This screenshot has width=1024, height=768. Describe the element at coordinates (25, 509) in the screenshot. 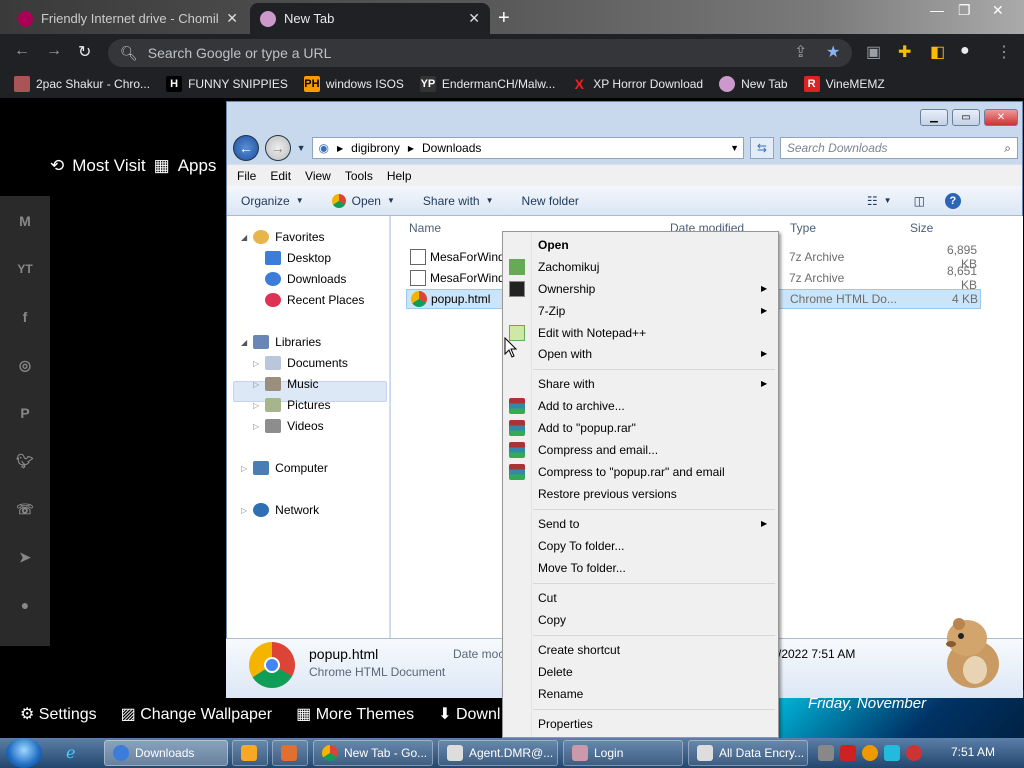

I see `whatsapp-icon: ☏` at that location.